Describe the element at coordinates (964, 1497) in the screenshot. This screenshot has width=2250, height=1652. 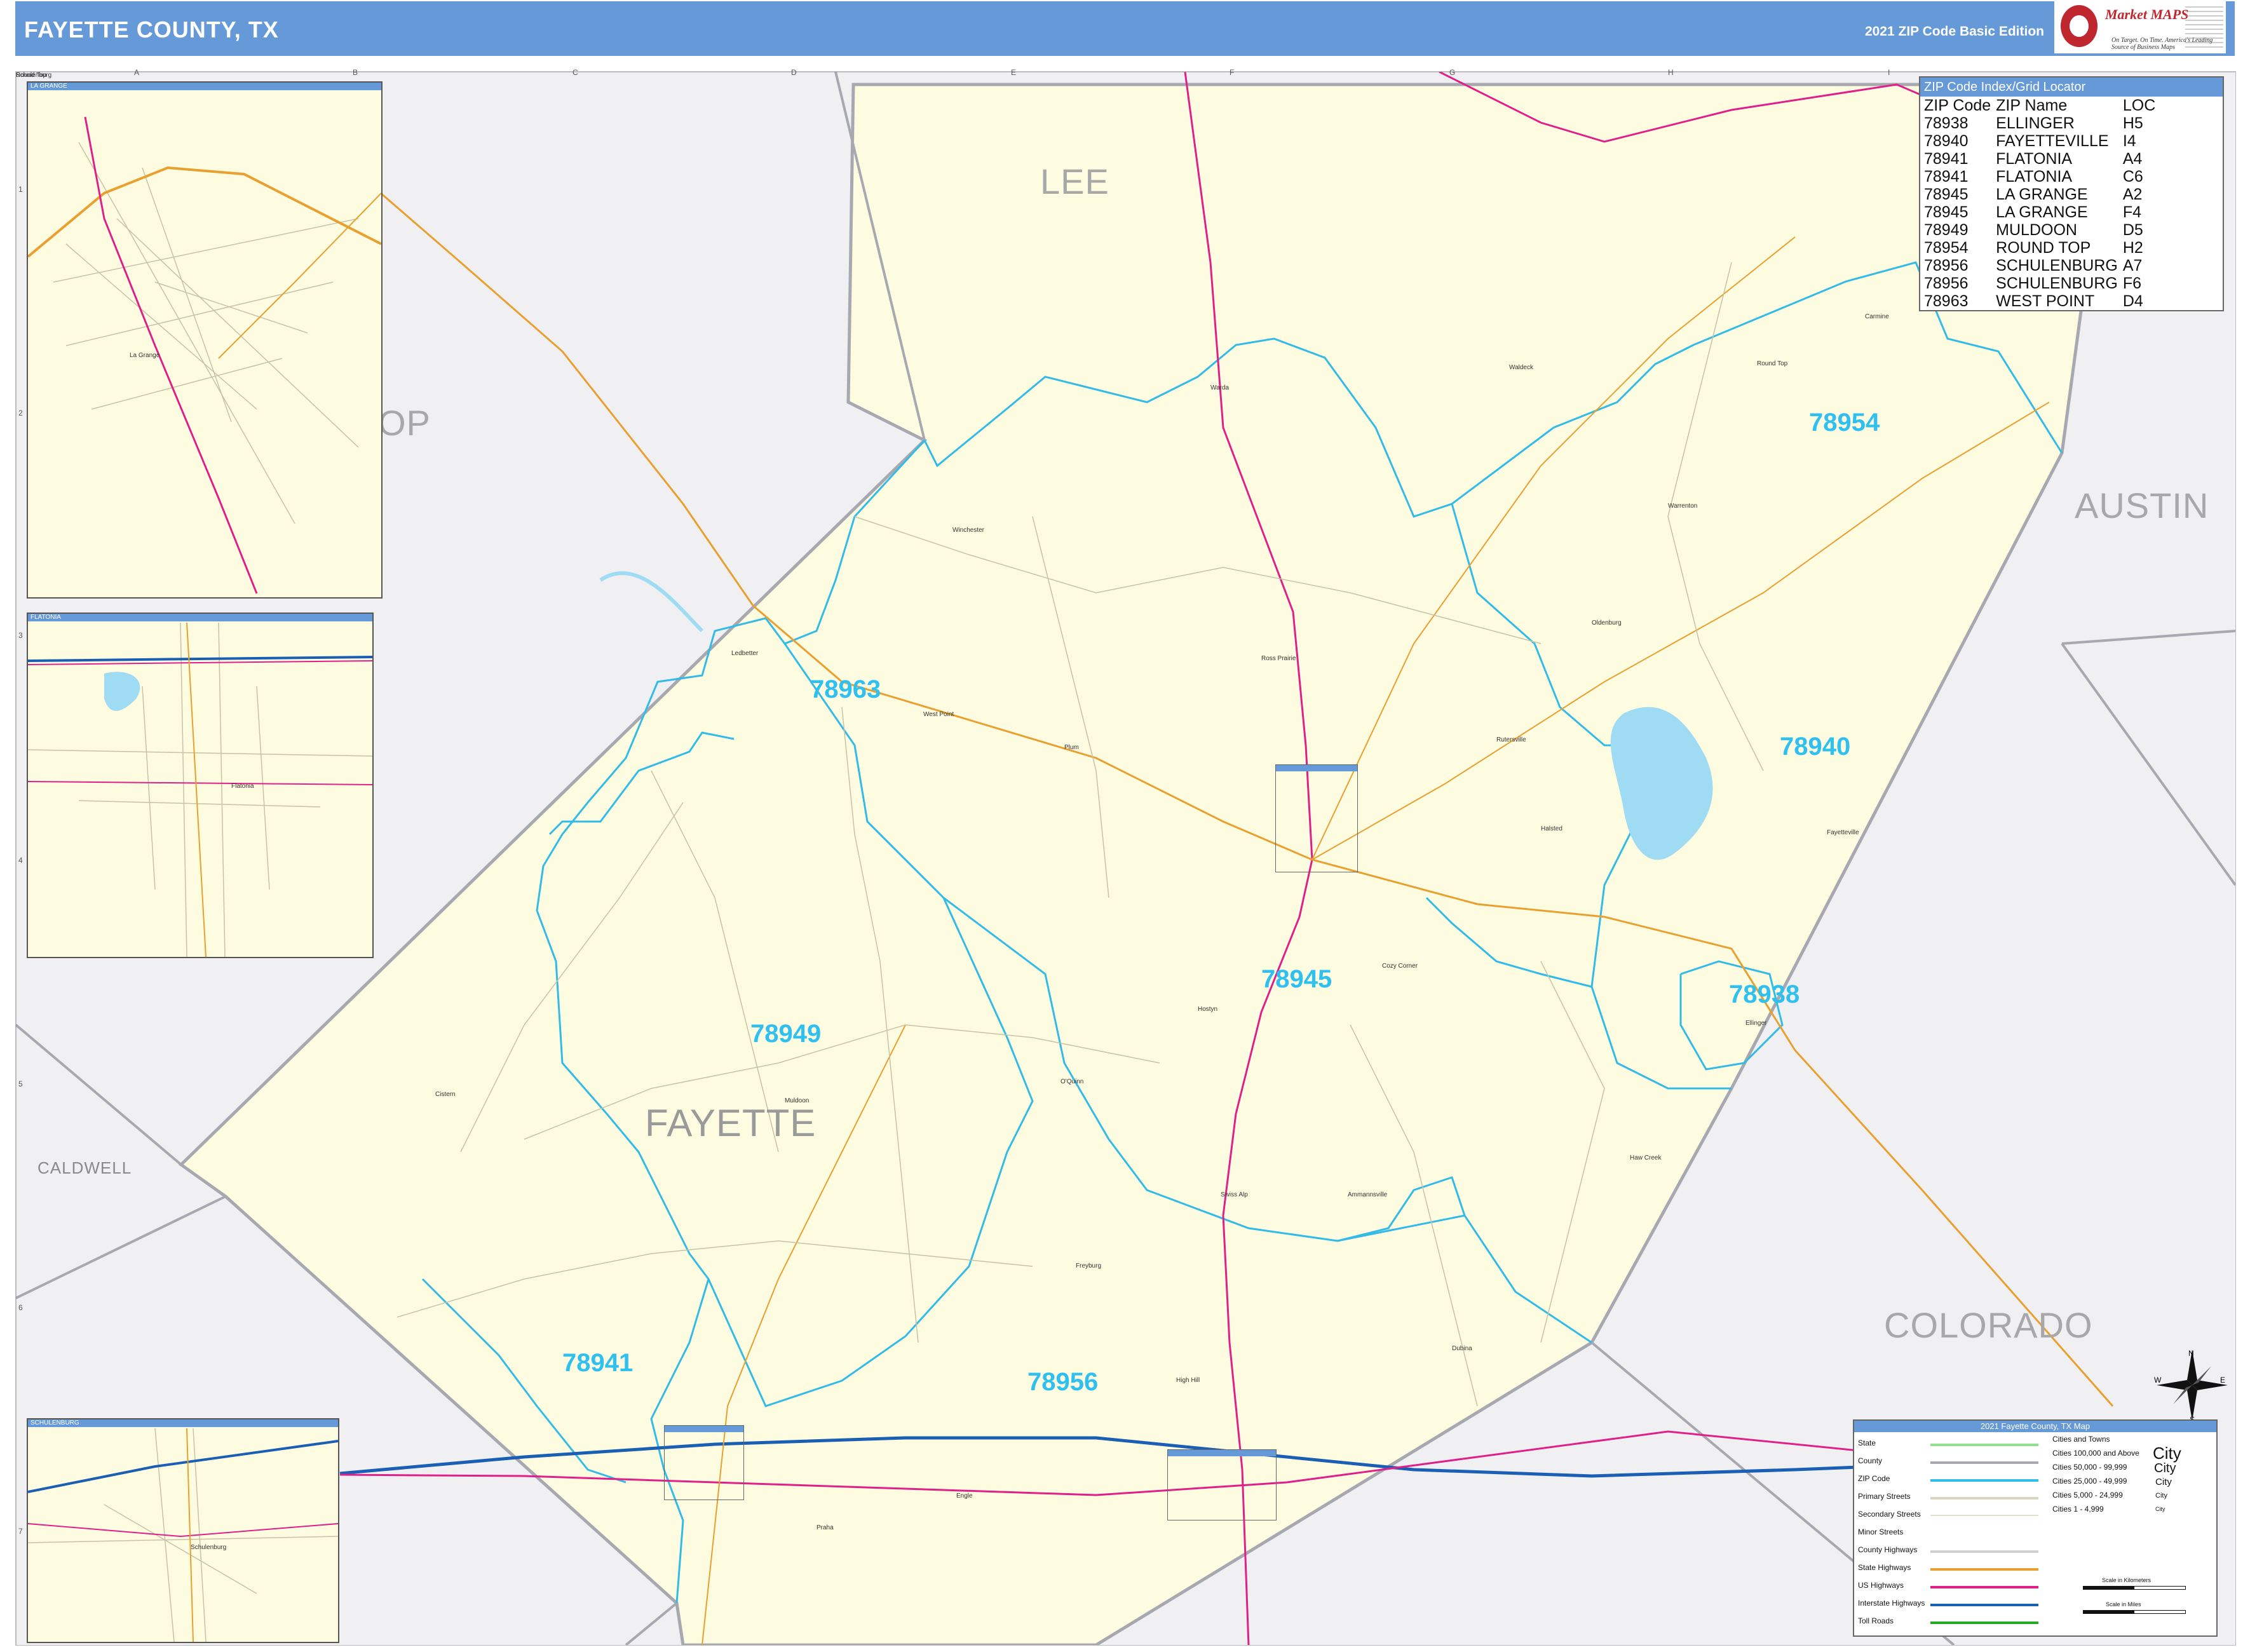
I see `town-label: Engle` at that location.